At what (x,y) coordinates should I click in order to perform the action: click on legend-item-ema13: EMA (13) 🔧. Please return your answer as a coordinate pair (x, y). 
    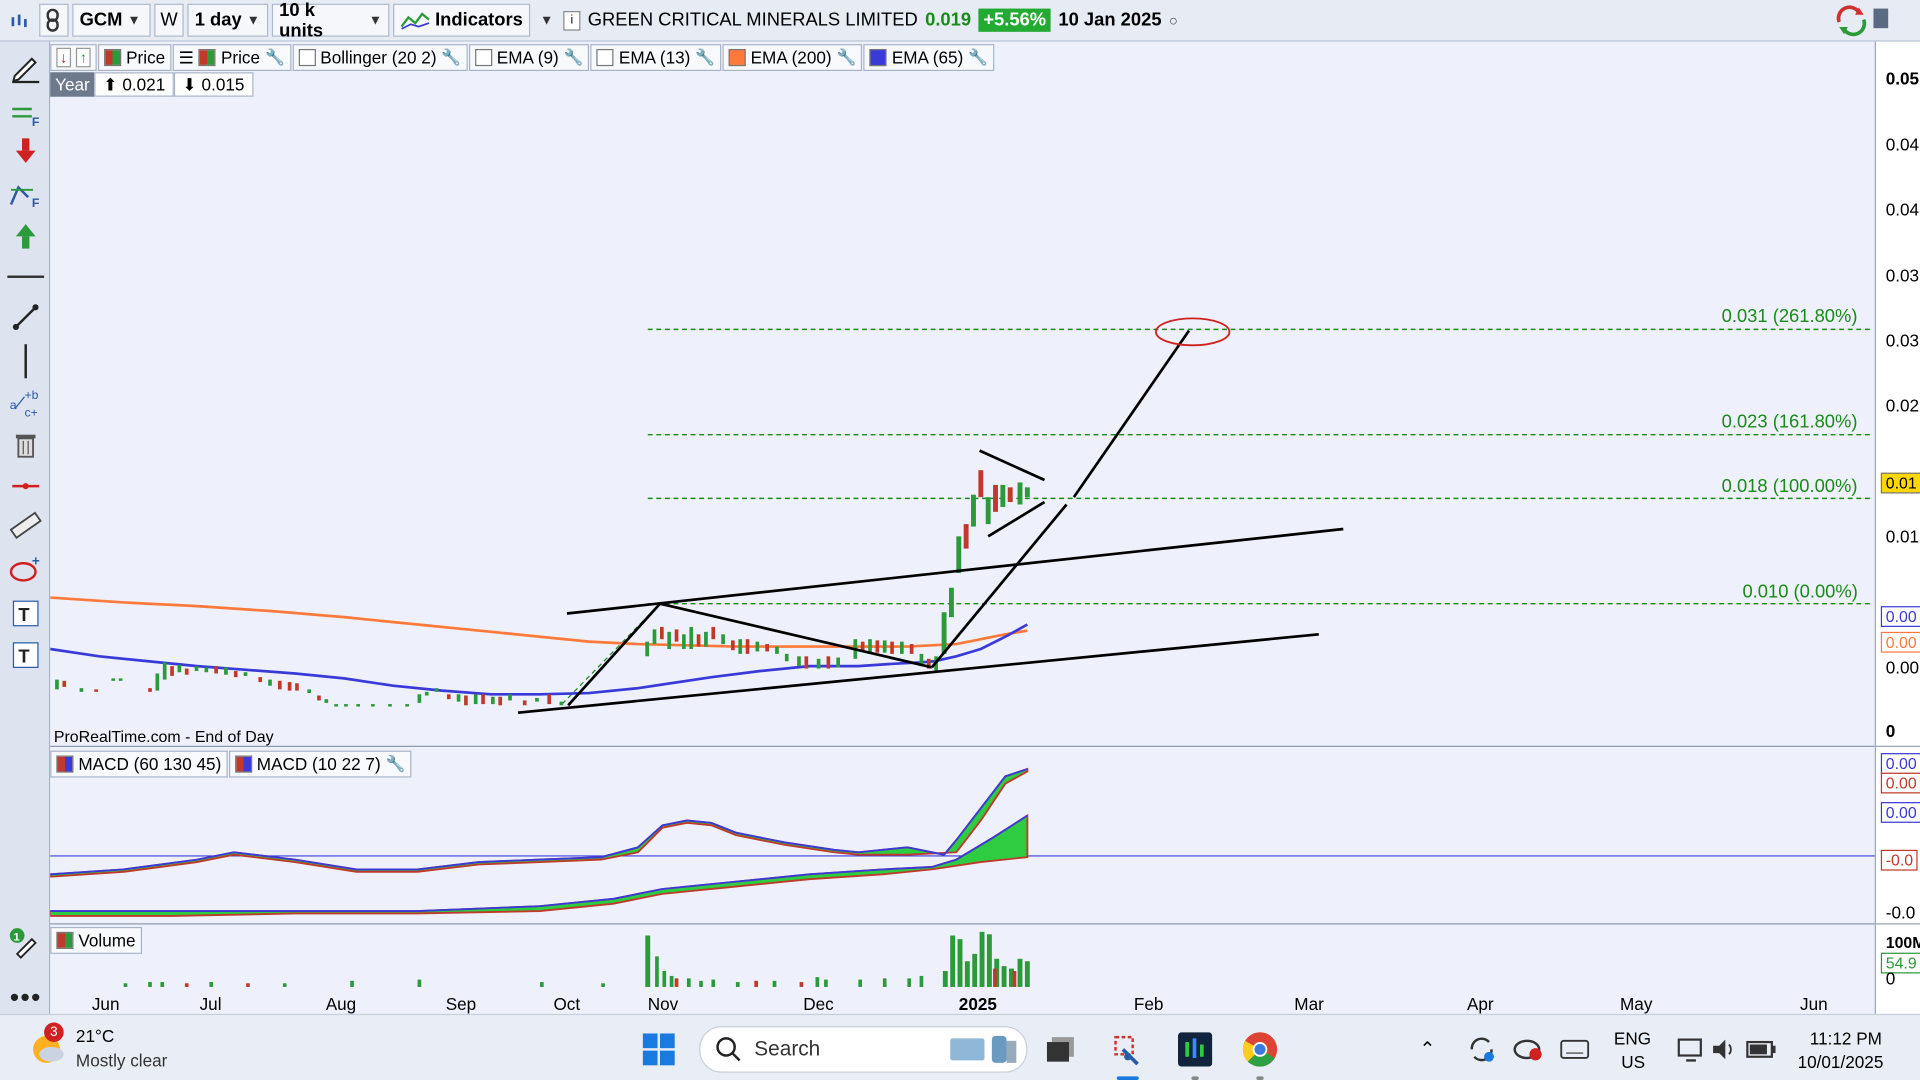
    Looking at the image, I should click on (656, 58).